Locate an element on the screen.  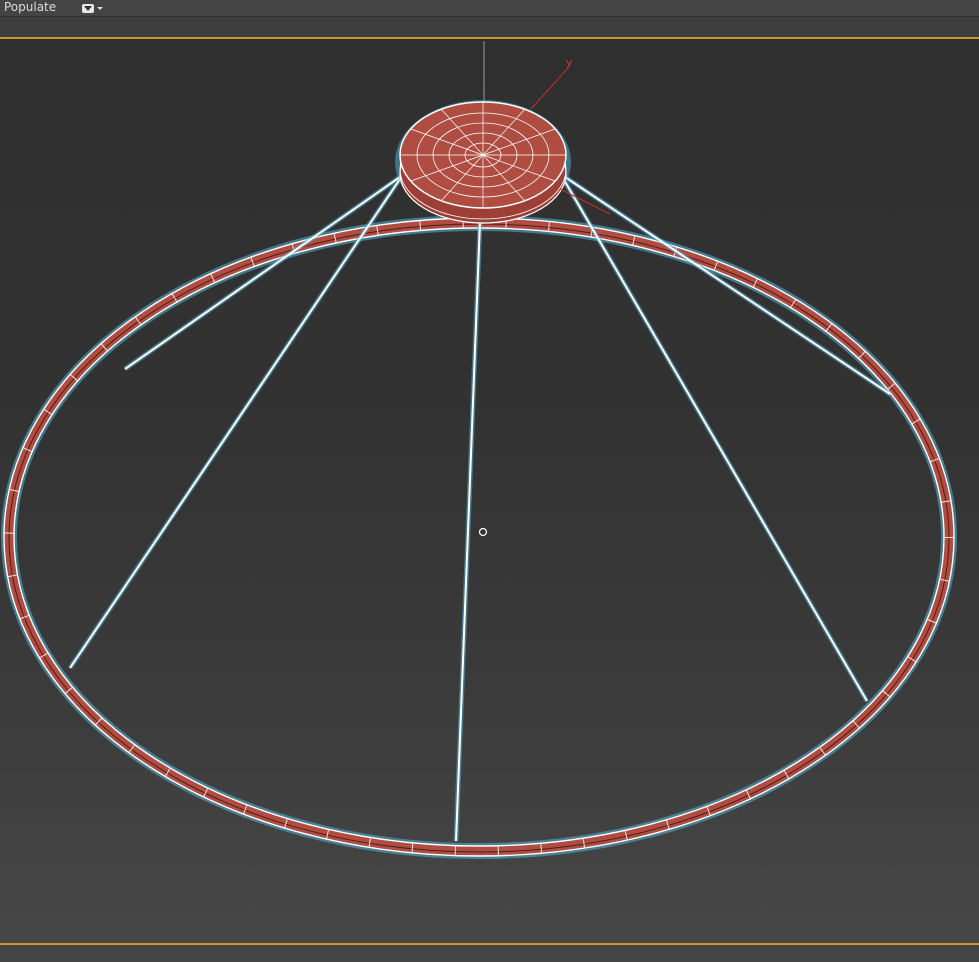
wire-back-right is located at coordinates (727, 285).